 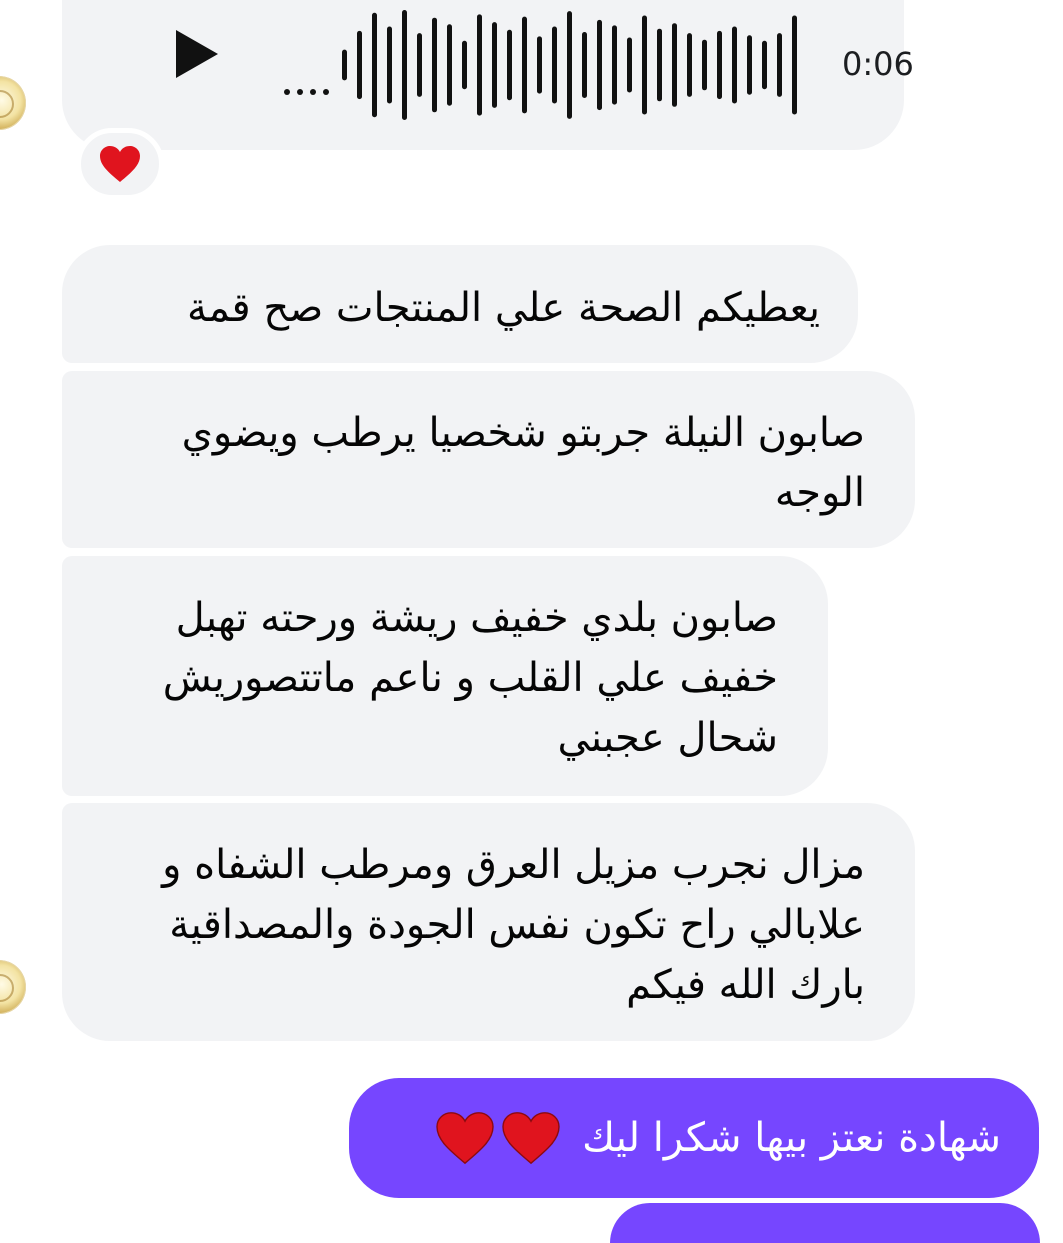 What do you see at coordinates (878, 64) in the screenshot?
I see `audio-duration: 0:06` at bounding box center [878, 64].